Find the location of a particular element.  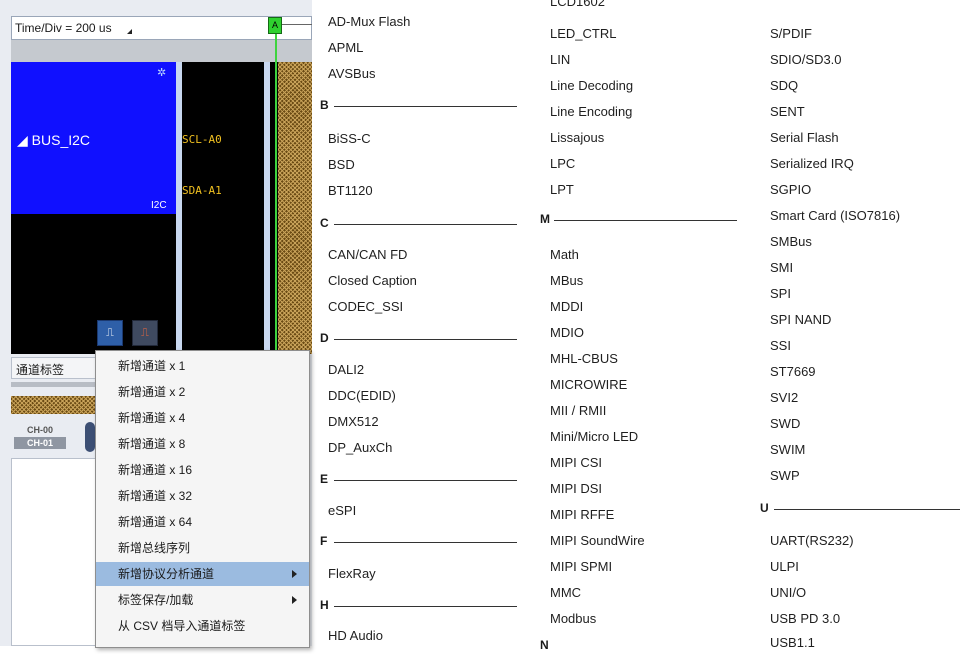

menu-item-label-save-load: 标签保存/加载 is located at coordinates (202, 600).